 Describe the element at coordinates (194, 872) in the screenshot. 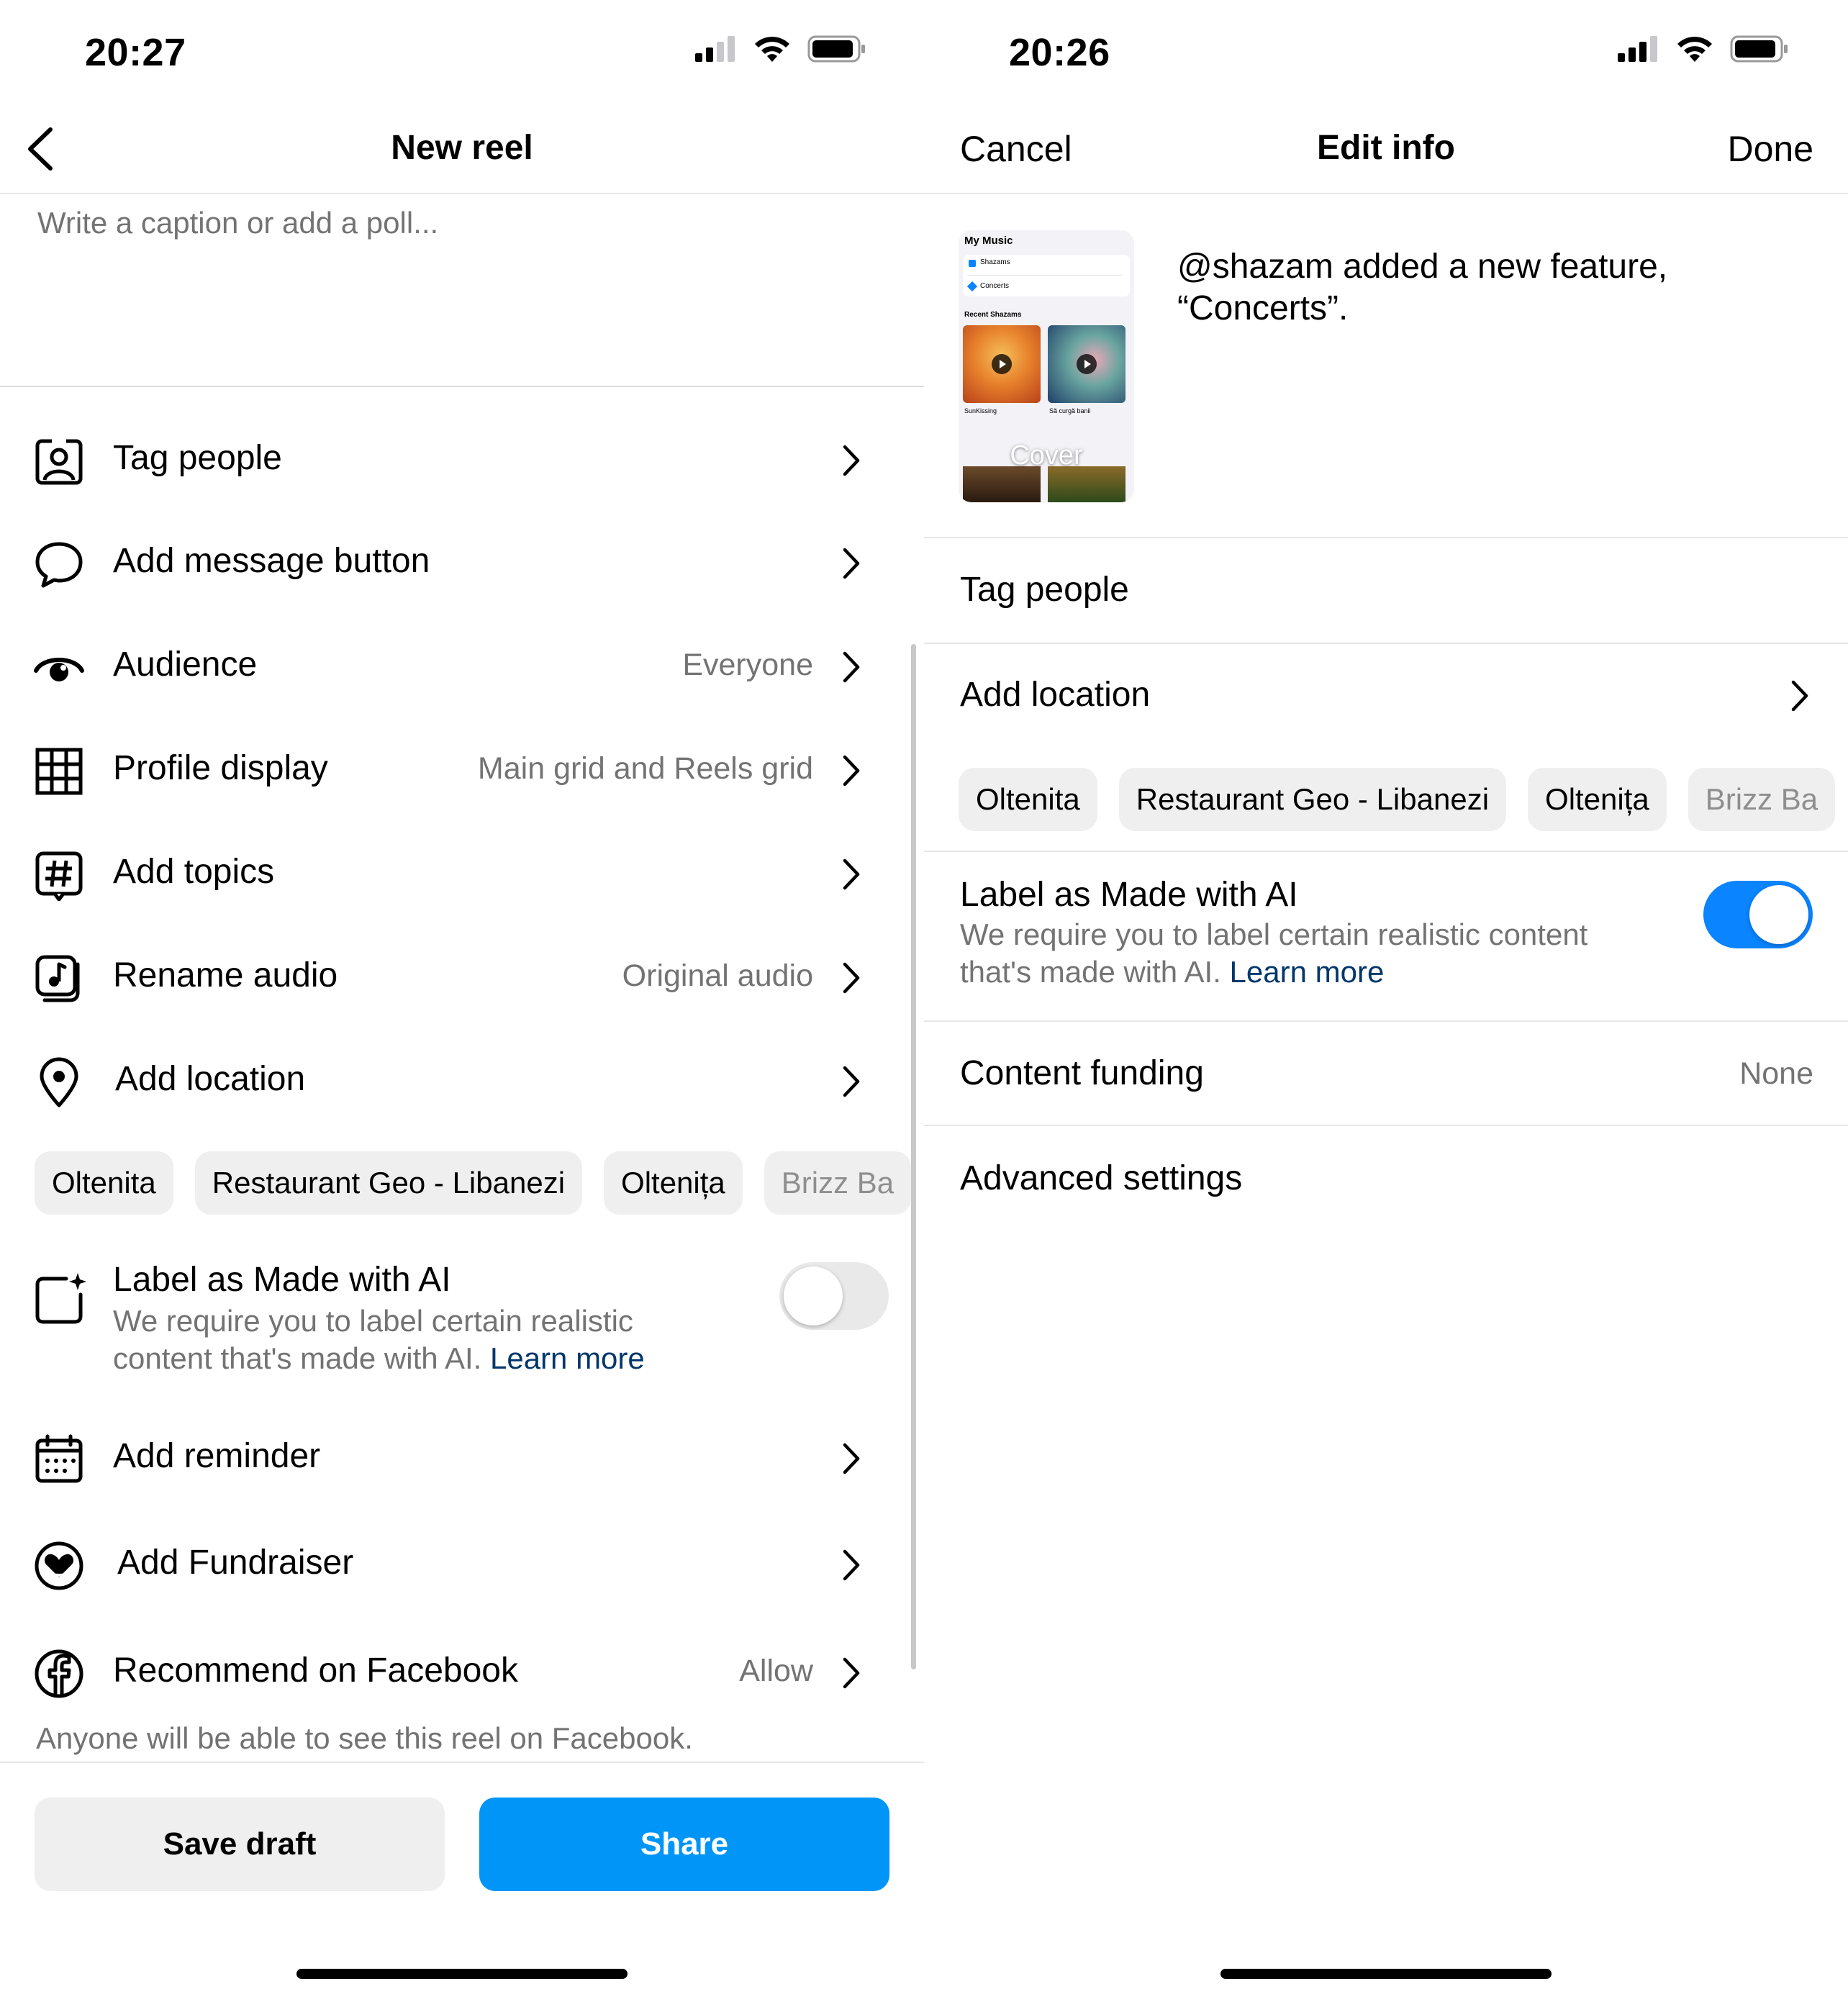

I see `add-topics-label: Add topics` at that location.